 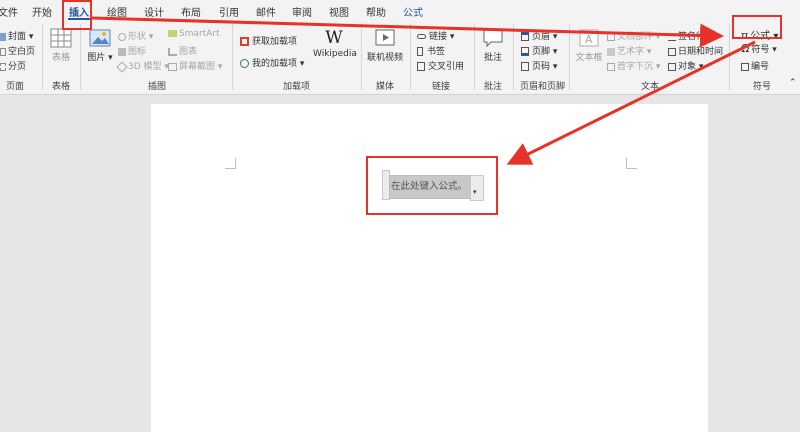 What do you see at coordinates (407, 32) in the screenshot?
I see `arrow-to-equation-button` at bounding box center [407, 32].